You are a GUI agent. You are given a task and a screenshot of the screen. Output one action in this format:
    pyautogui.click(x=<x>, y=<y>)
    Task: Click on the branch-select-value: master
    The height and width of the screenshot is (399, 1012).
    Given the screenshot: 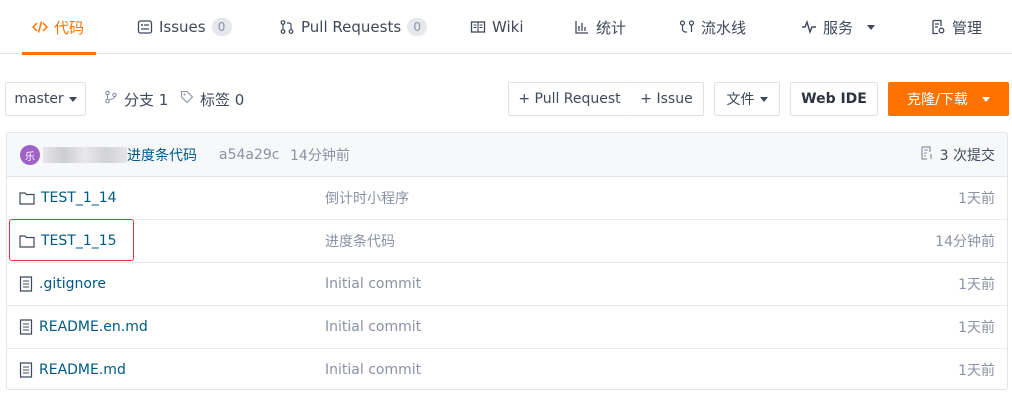 What is the action you would take?
    pyautogui.click(x=39, y=99)
    